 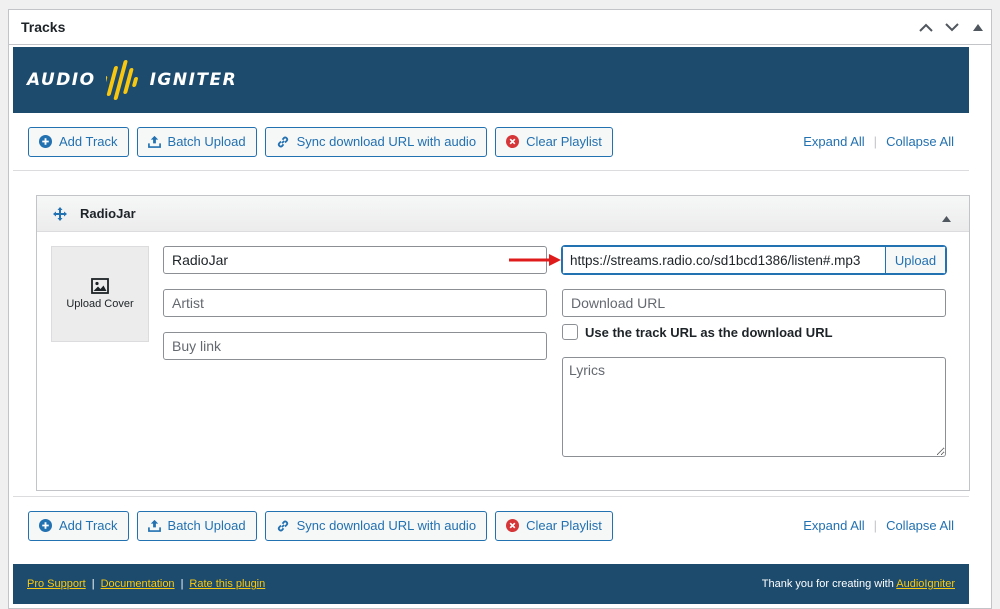 I want to click on buy-link-input, so click(x=355, y=346).